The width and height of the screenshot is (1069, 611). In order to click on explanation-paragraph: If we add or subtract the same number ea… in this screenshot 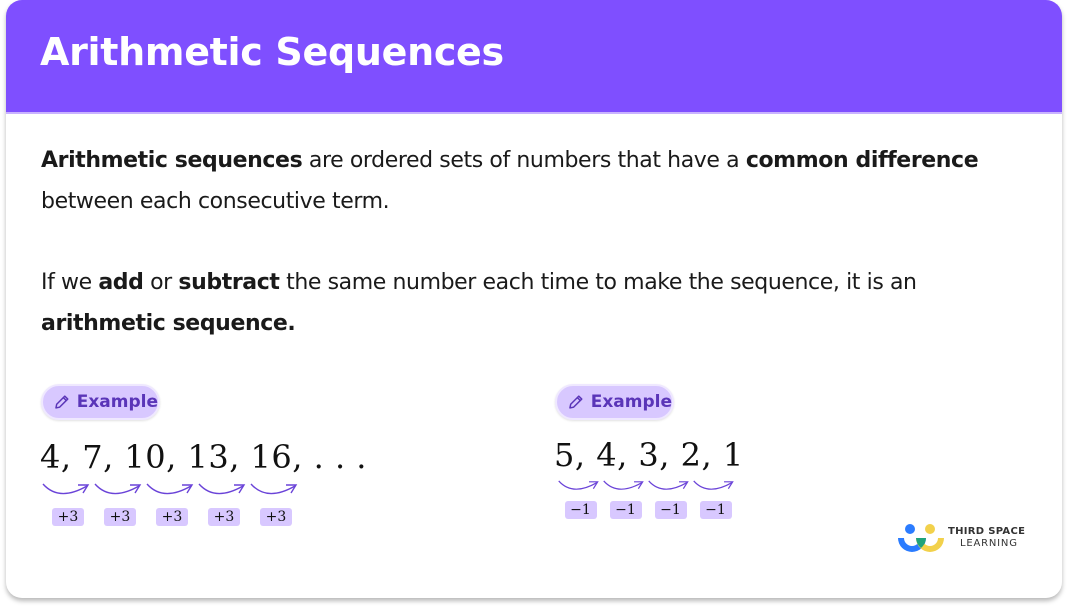, I will do `click(536, 303)`.